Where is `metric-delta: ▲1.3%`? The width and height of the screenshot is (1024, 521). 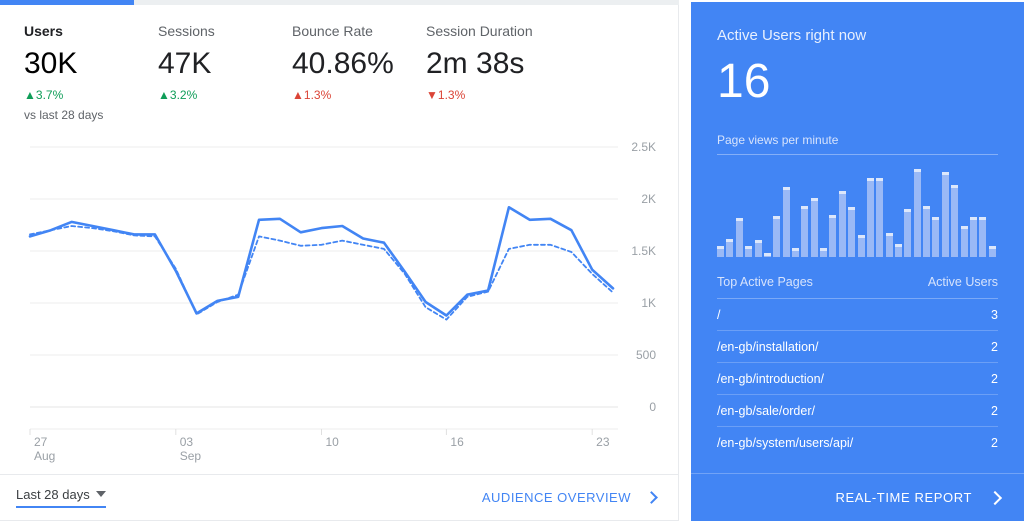
metric-delta: ▲1.3% is located at coordinates (347, 95).